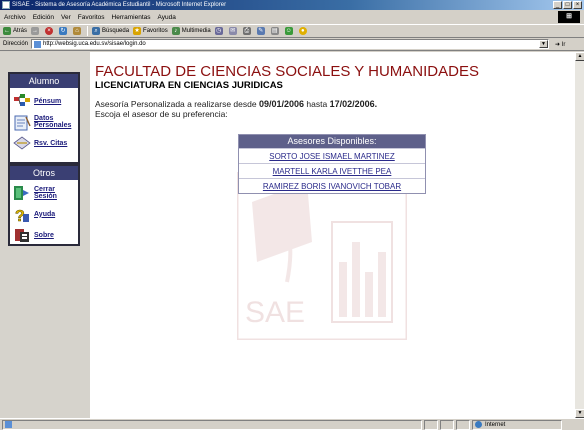 This screenshot has width=584, height=430. What do you see at coordinates (579, 56) in the screenshot?
I see `scroll-up-icon: ▲` at bounding box center [579, 56].